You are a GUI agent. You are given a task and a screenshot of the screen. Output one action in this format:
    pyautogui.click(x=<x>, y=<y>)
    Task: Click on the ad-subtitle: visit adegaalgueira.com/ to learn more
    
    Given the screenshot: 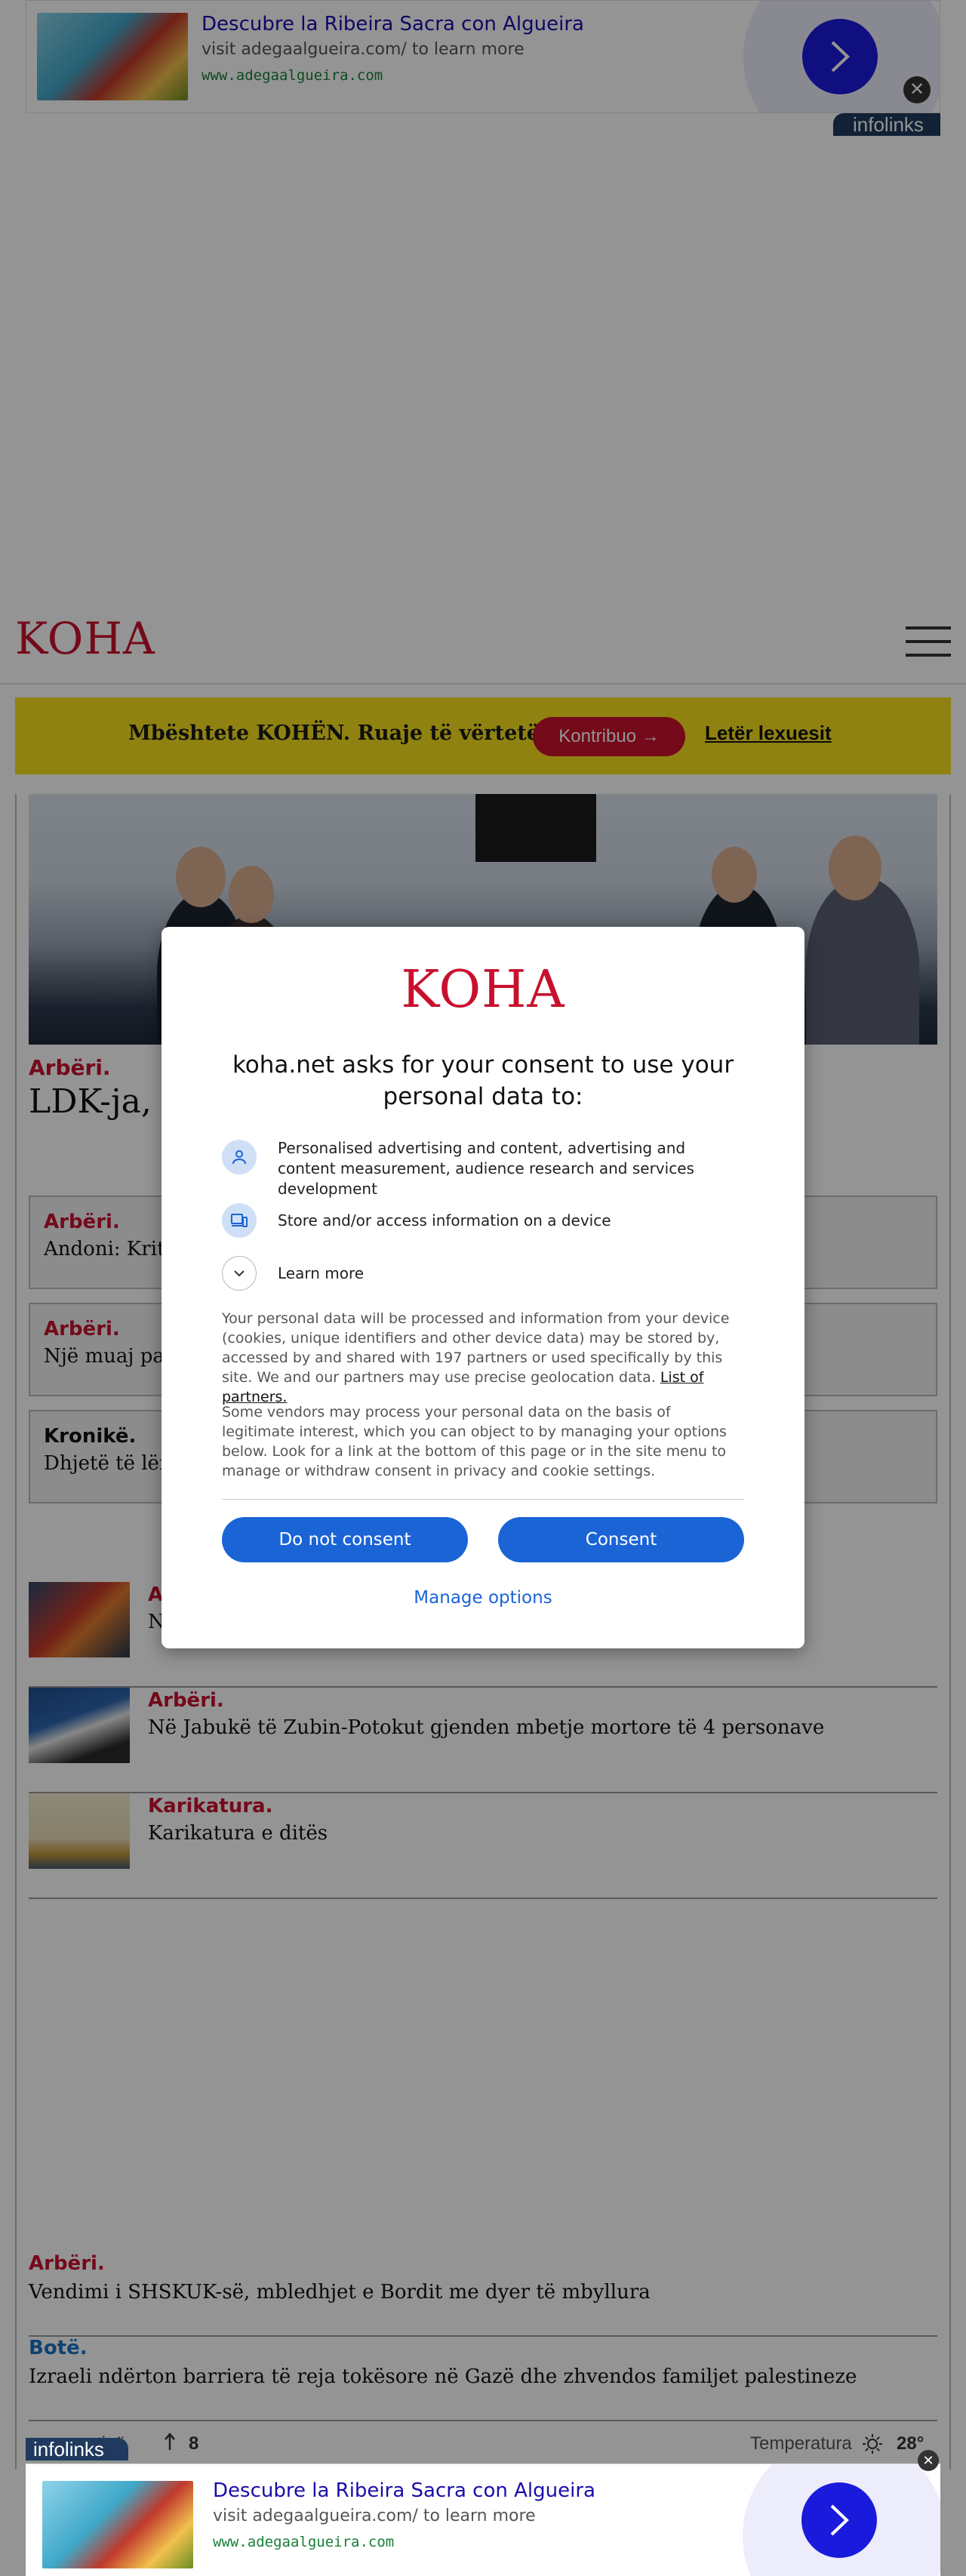 What is the action you would take?
    pyautogui.click(x=374, y=2516)
    